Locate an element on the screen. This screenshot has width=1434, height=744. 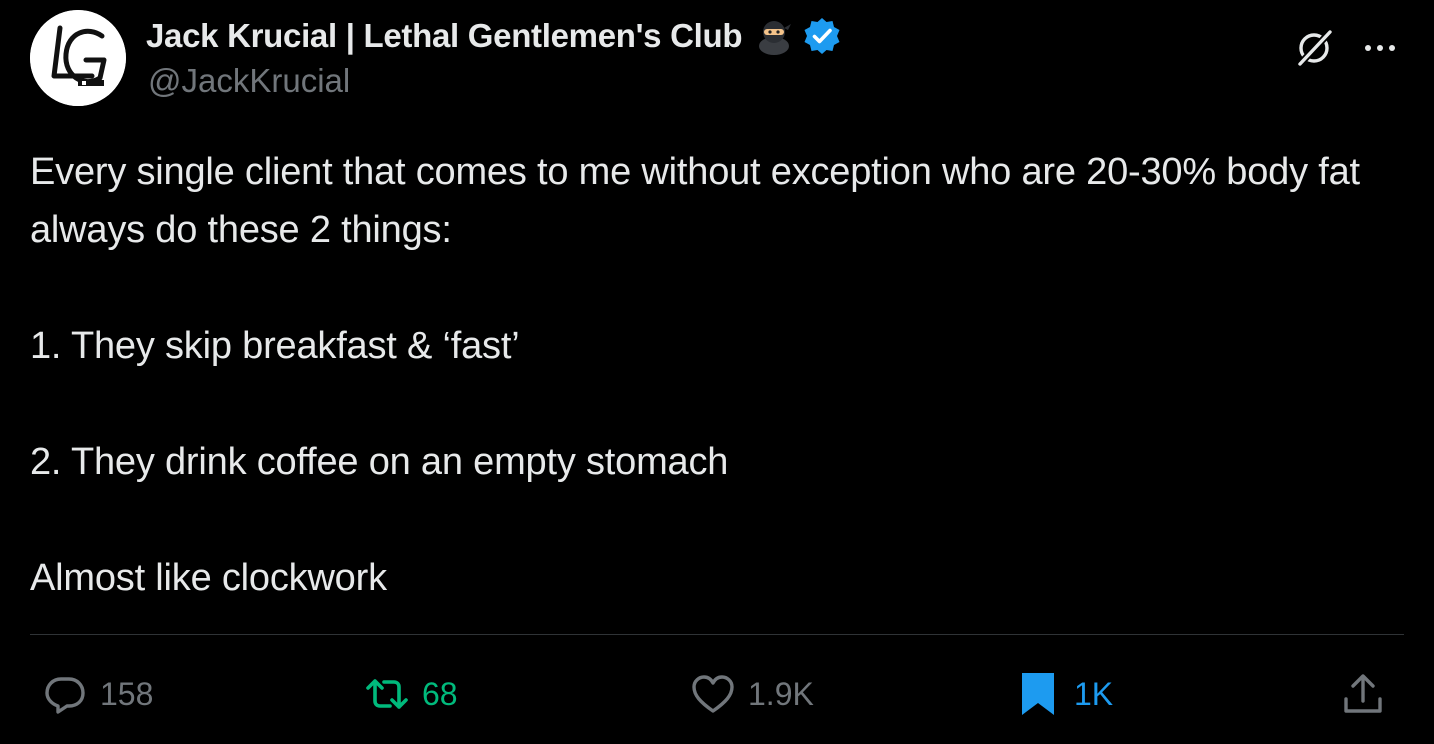
like-count: 1.9K is located at coordinates (781, 693).